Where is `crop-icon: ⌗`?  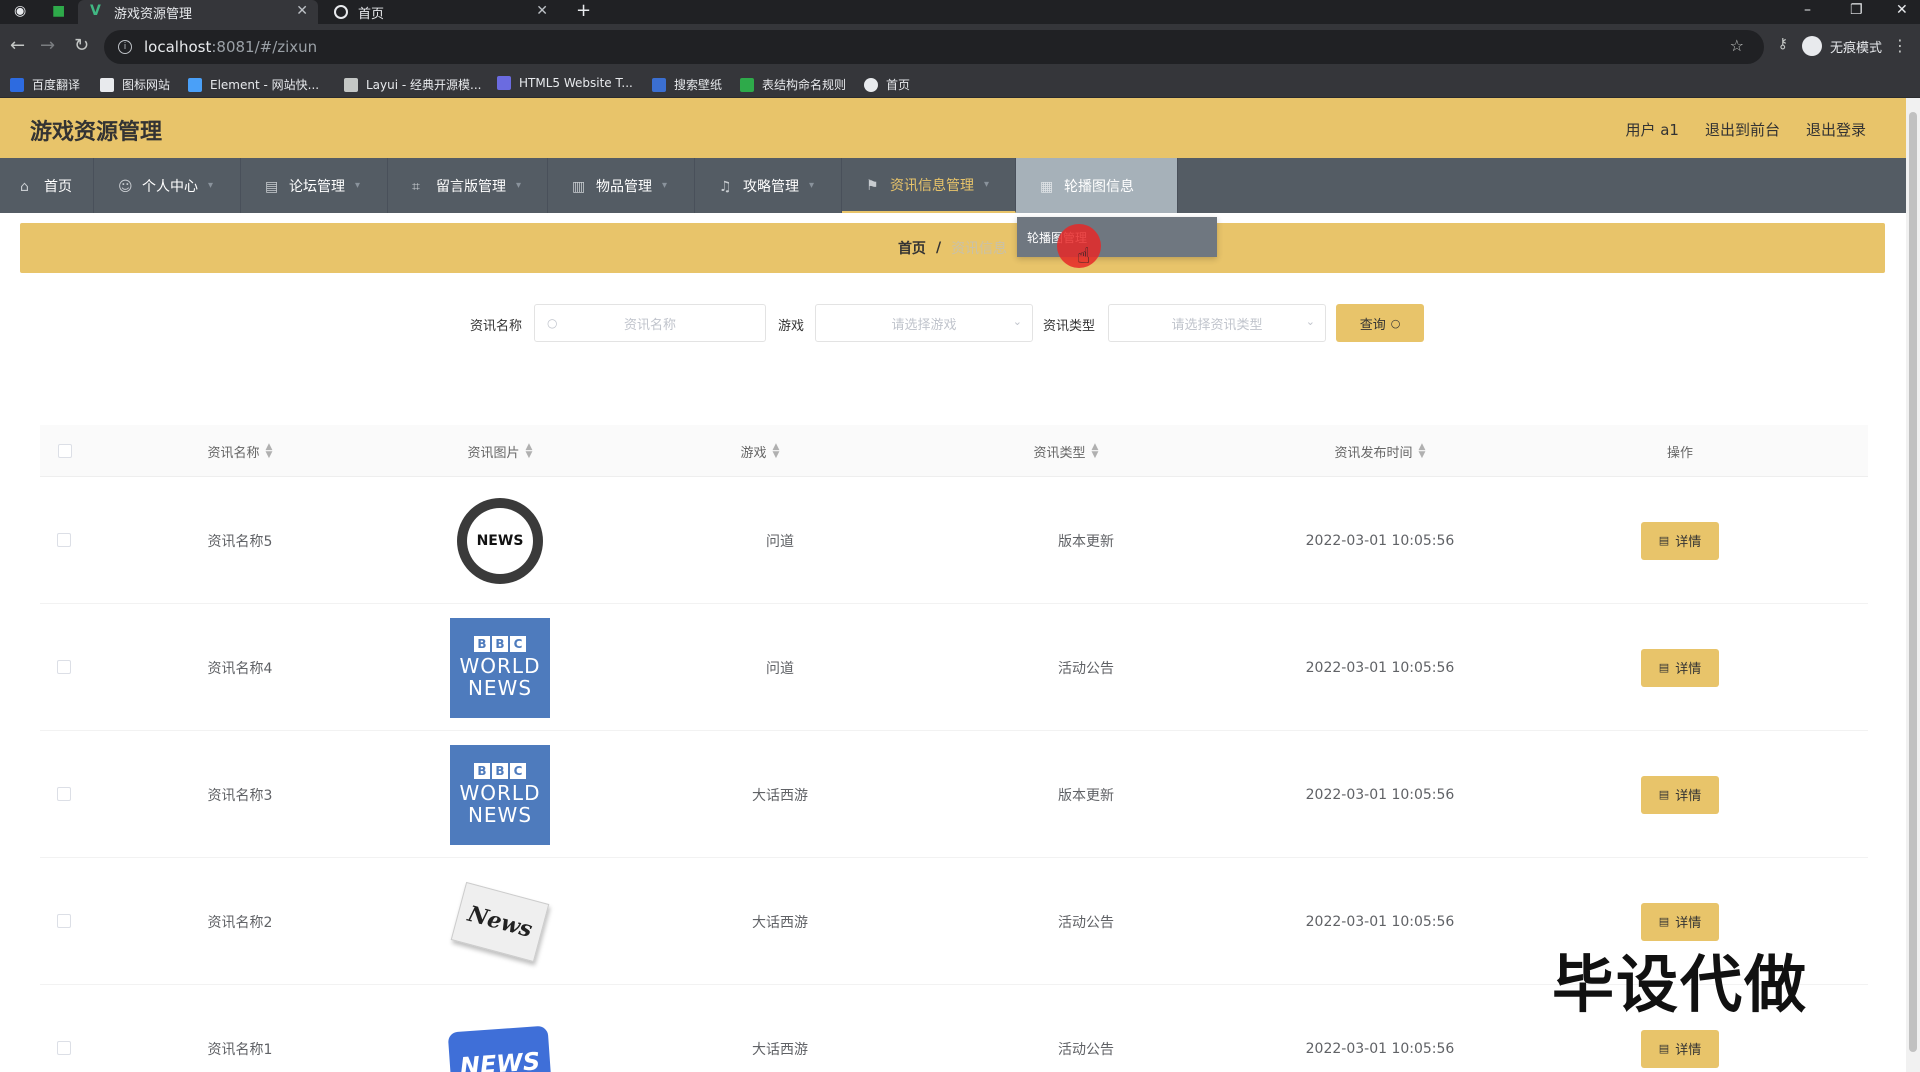 crop-icon: ⌗ is located at coordinates (416, 186).